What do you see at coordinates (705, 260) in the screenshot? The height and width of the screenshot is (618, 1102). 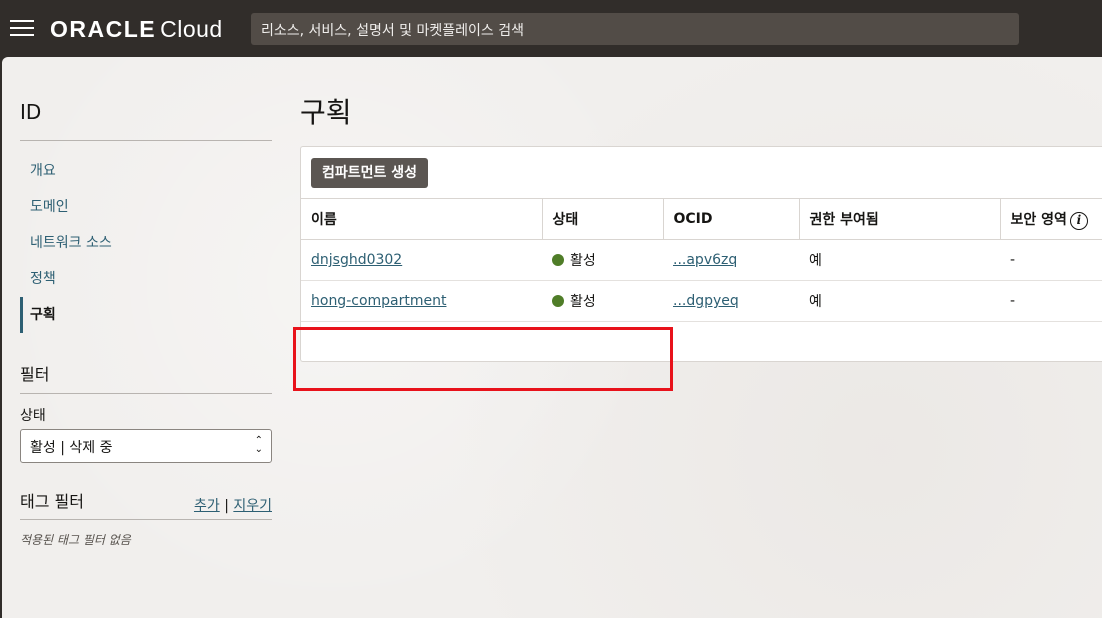 I see `ocid-link: ...apv6zq` at bounding box center [705, 260].